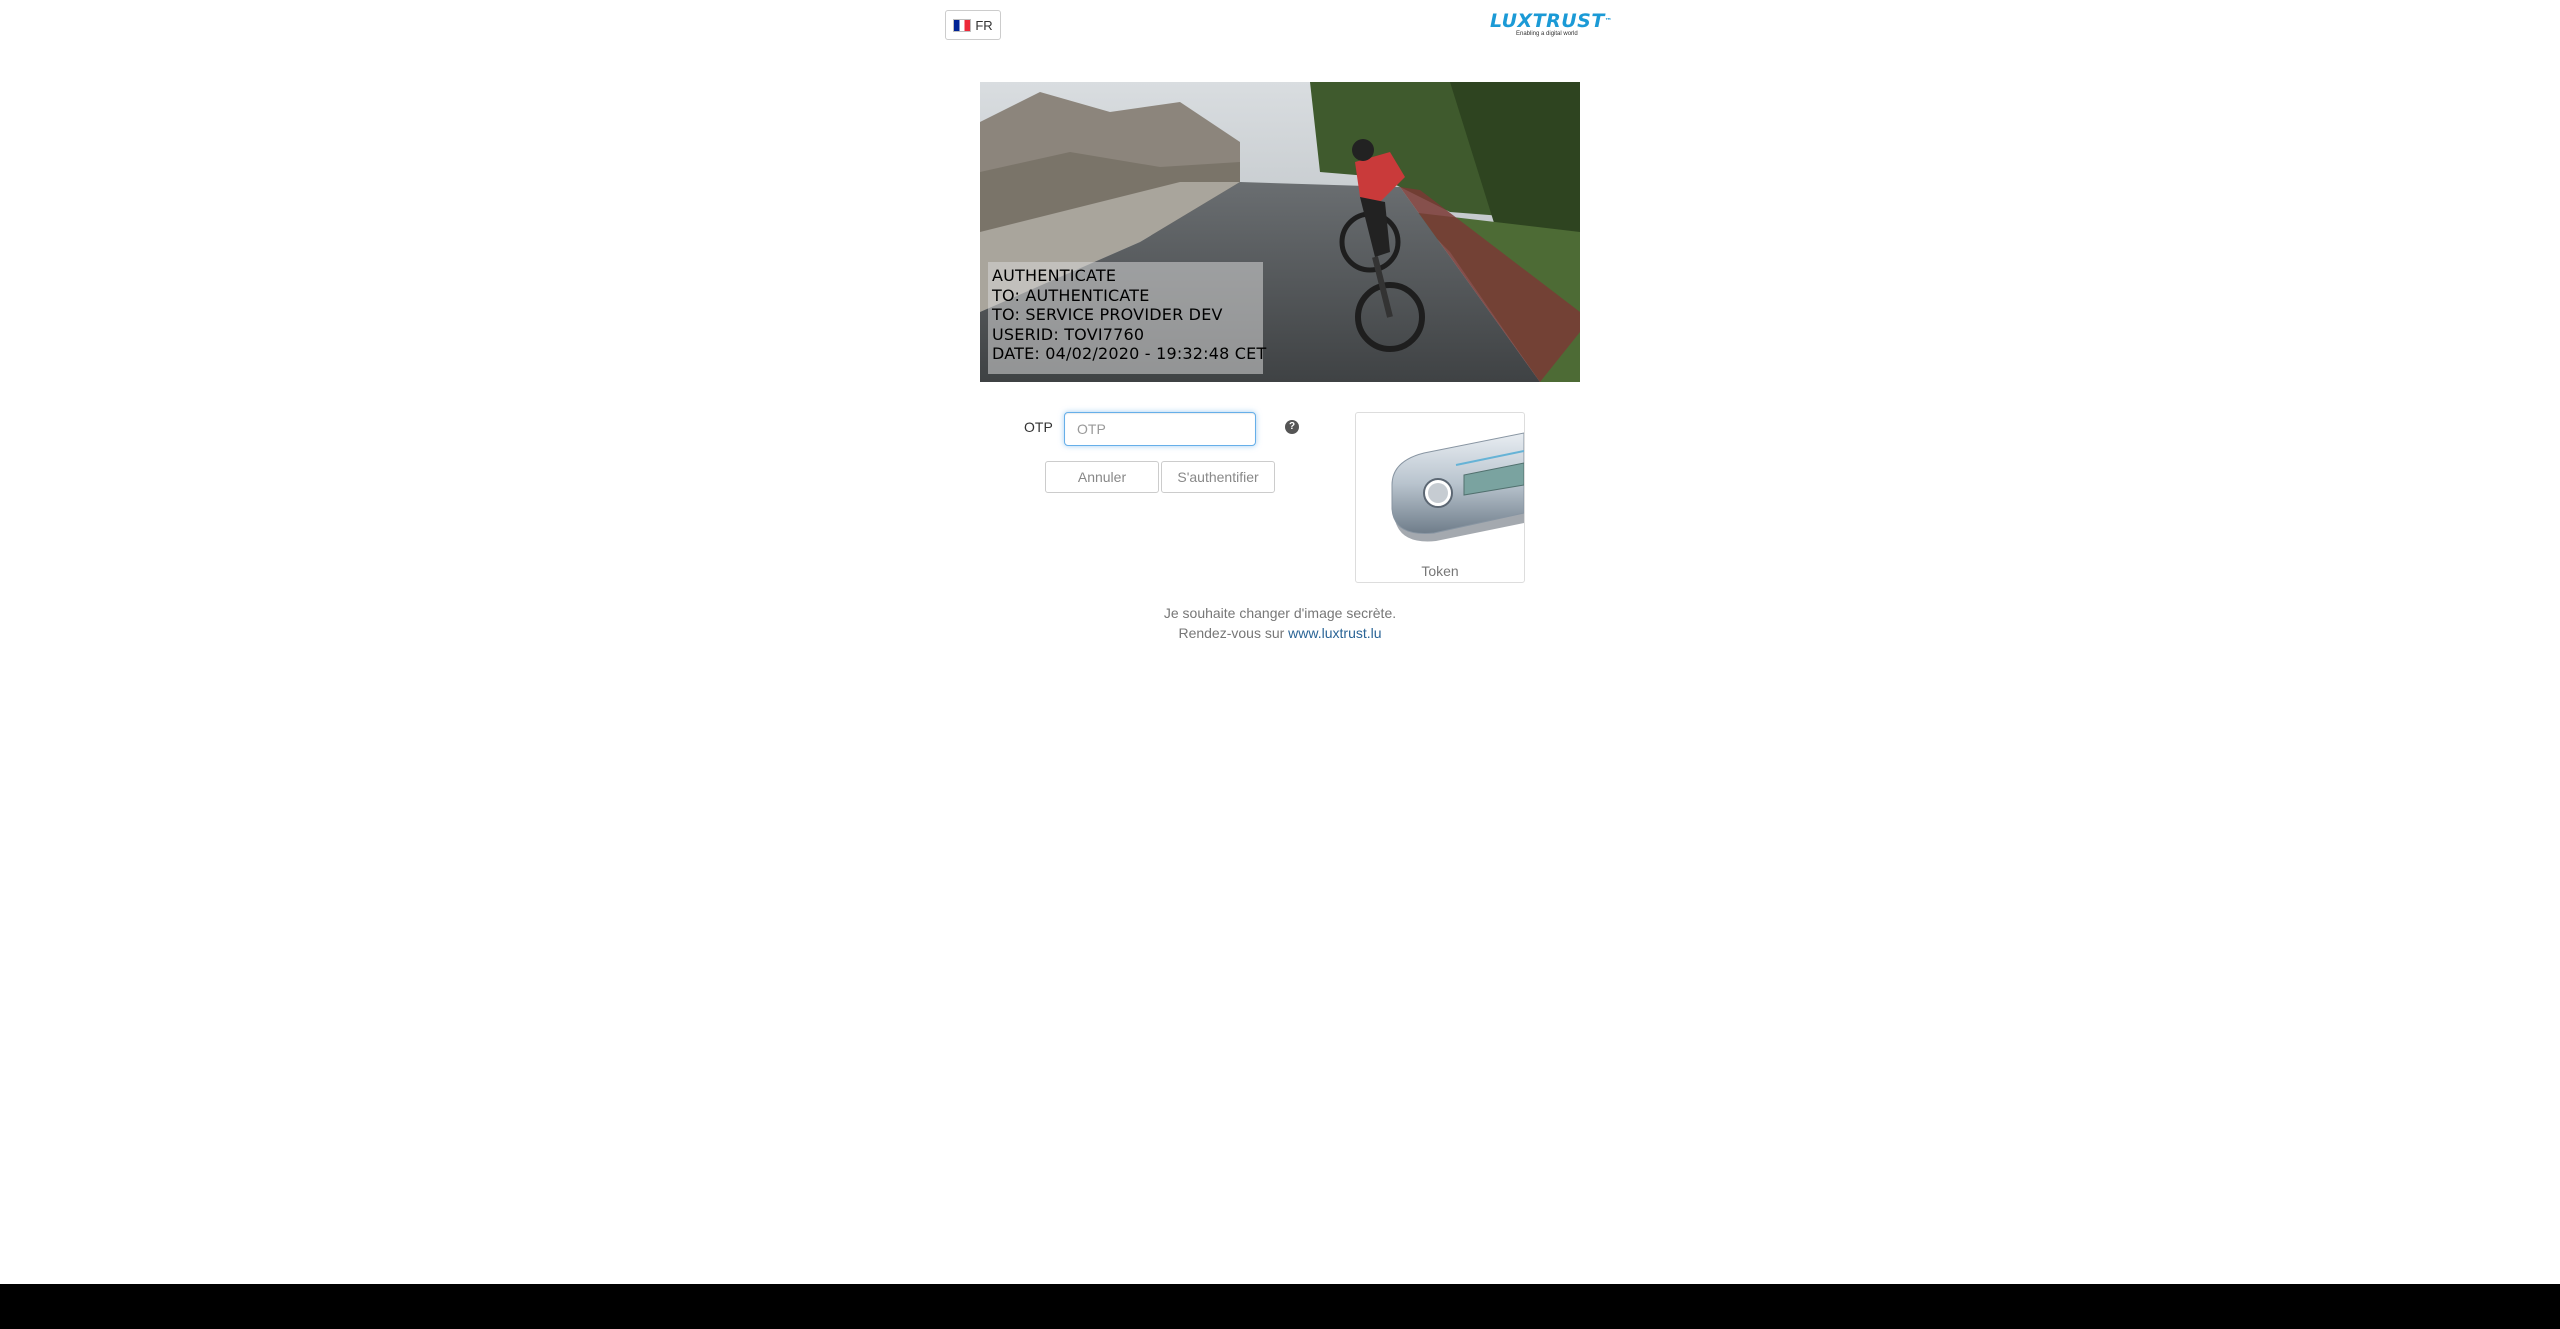 The height and width of the screenshot is (1329, 2560). Describe the element at coordinates (1547, 34) in the screenshot. I see `logo-tagline: Enabling a digital world` at that location.